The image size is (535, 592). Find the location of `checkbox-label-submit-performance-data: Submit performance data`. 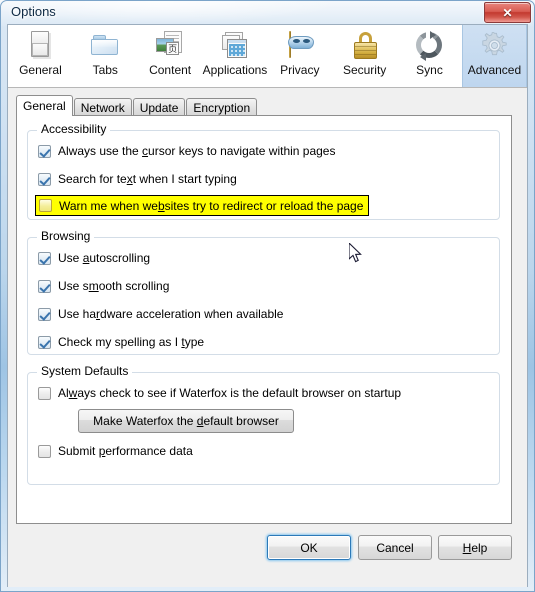

checkbox-label-submit-performance-data: Submit performance data is located at coordinates (125, 451).